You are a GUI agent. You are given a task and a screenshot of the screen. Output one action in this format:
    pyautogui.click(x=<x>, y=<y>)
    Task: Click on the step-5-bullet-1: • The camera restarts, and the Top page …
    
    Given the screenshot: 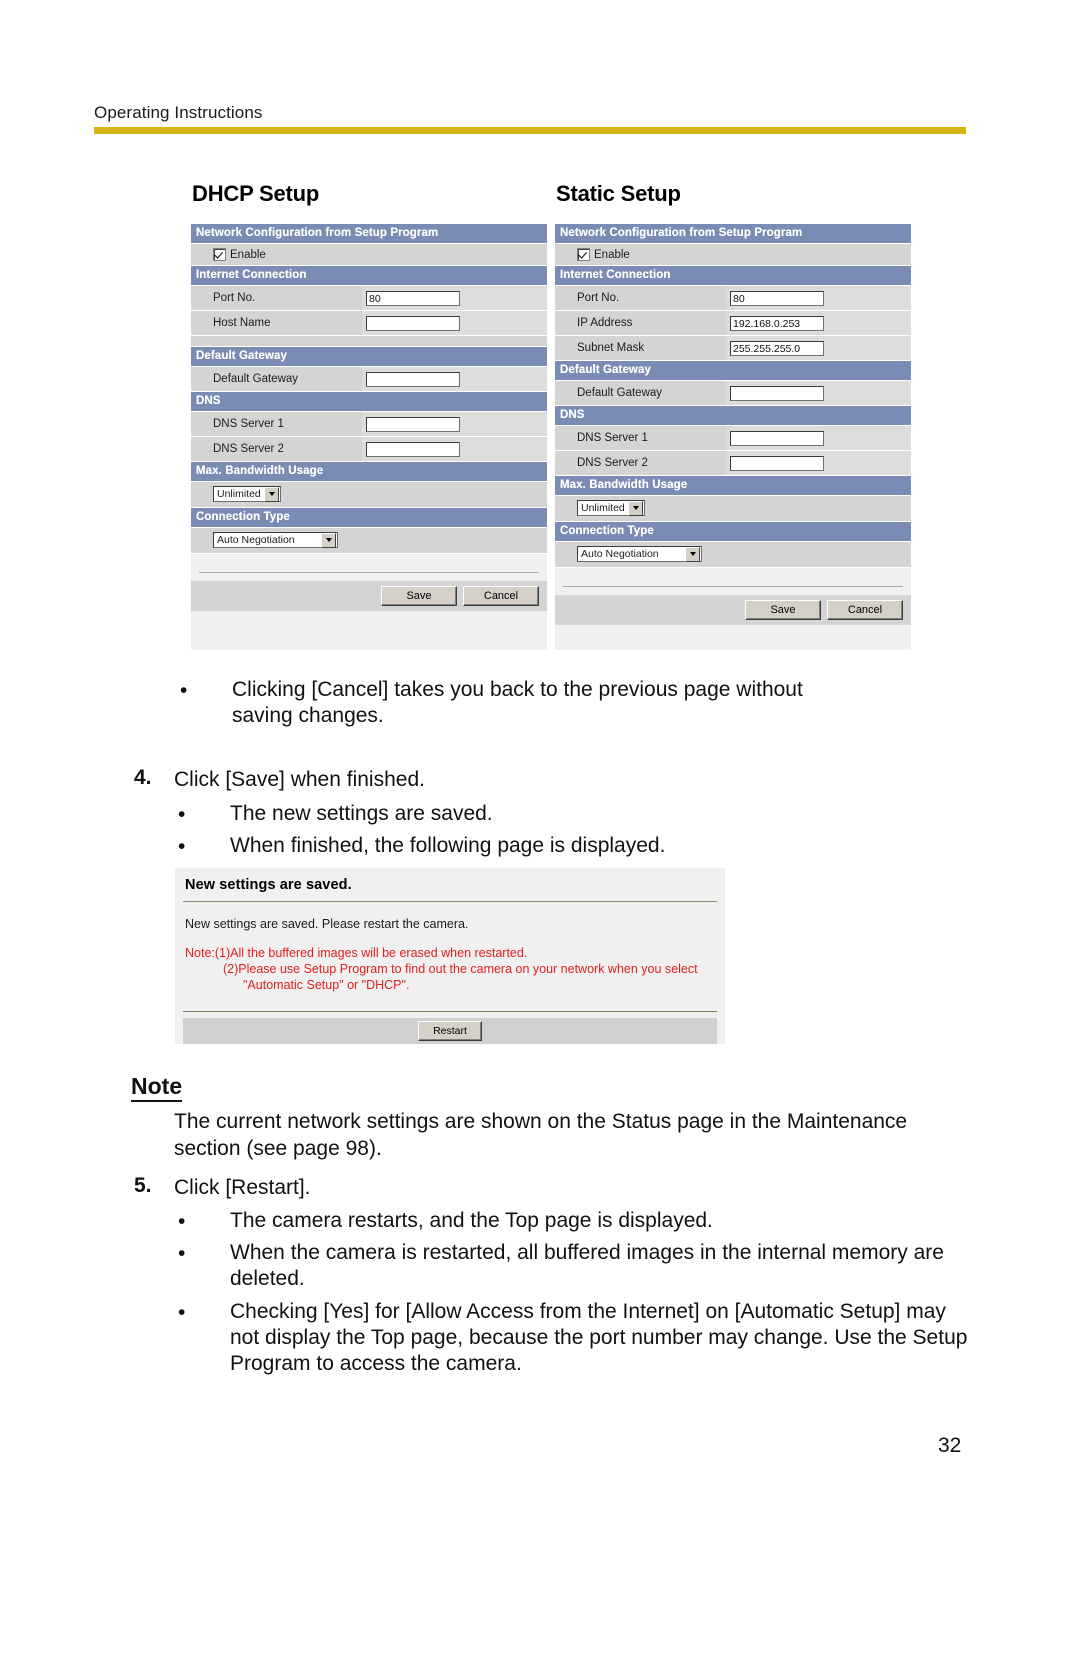 What is the action you would take?
    pyautogui.click(x=573, y=1221)
    